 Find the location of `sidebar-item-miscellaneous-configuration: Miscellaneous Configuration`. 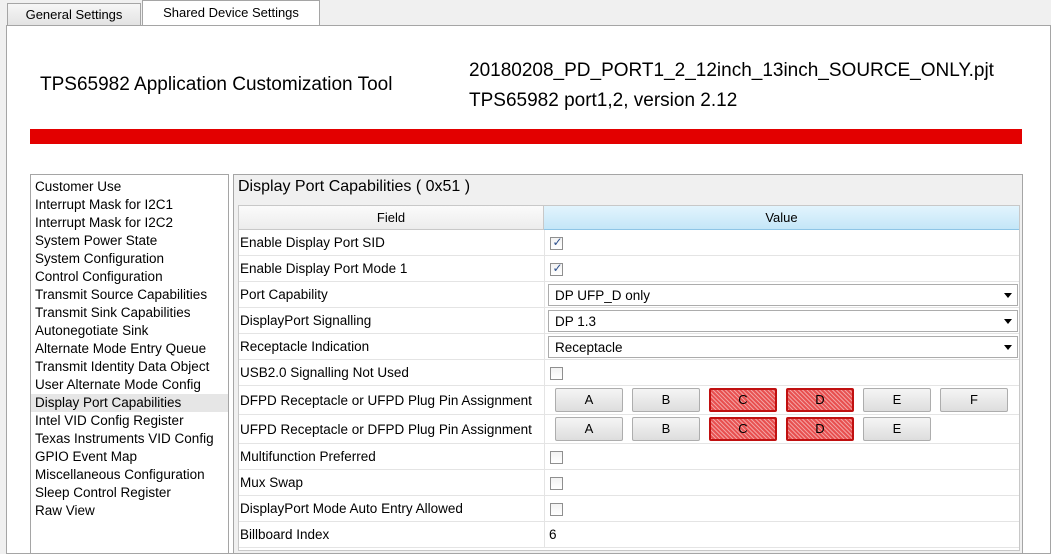

sidebar-item-miscellaneous-configuration: Miscellaneous Configuration is located at coordinates (129, 475).